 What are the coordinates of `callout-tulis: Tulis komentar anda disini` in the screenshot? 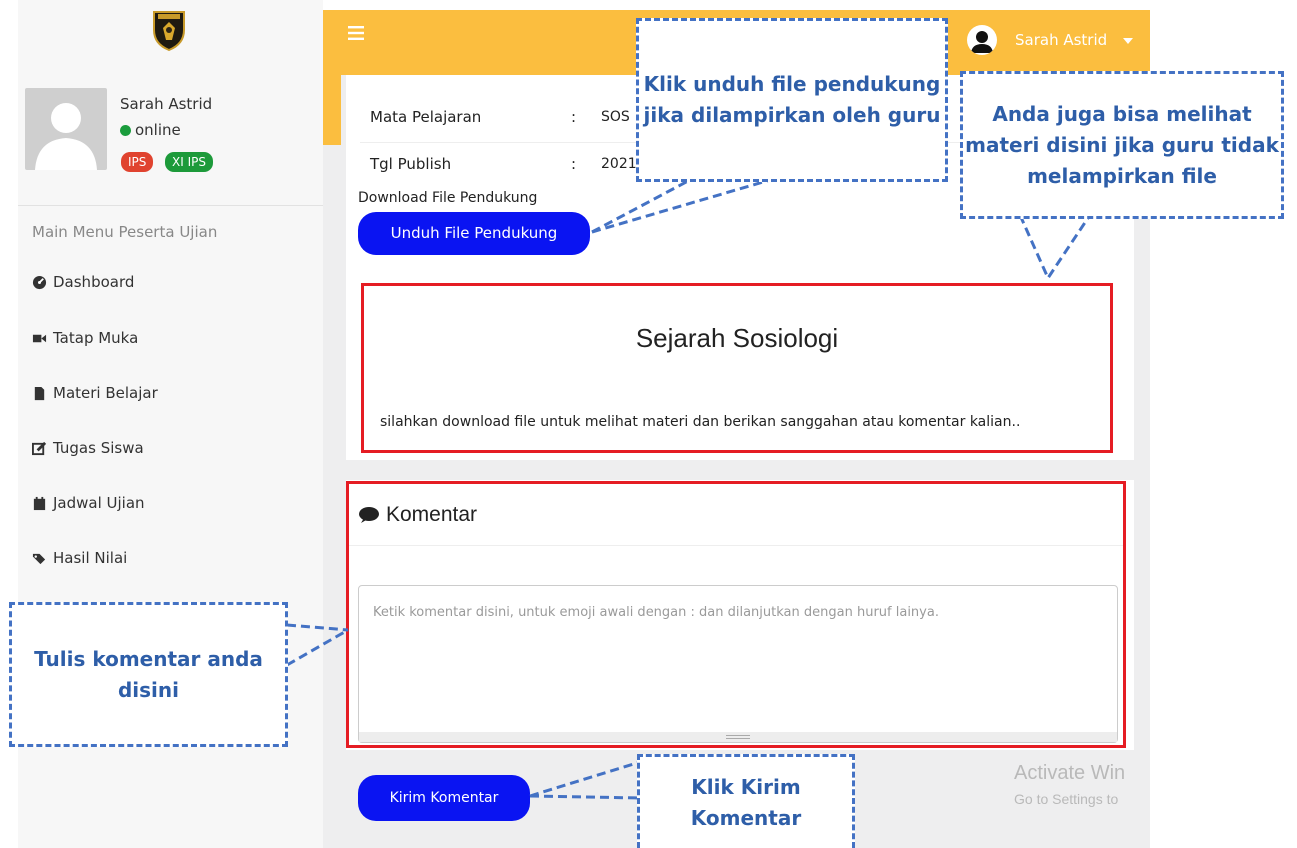 It's located at (148, 674).